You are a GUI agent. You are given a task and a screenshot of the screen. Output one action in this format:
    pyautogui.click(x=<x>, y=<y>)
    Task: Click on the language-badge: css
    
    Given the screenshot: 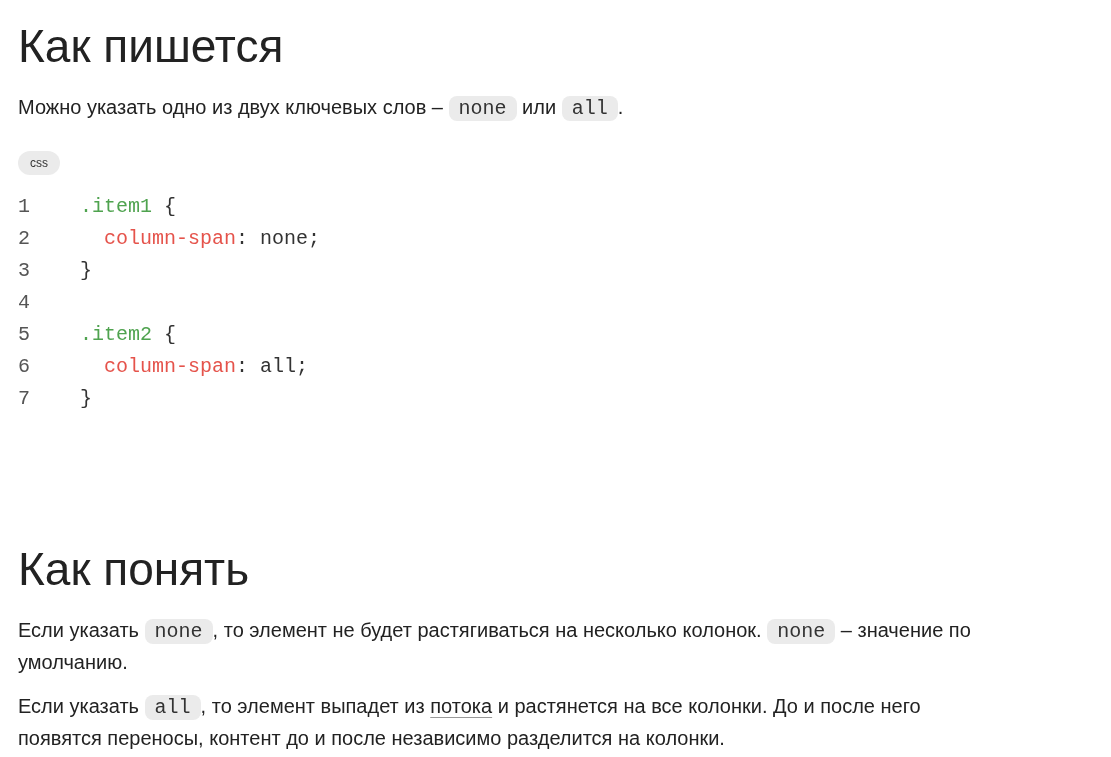 What is the action you would take?
    pyautogui.click(x=39, y=163)
    